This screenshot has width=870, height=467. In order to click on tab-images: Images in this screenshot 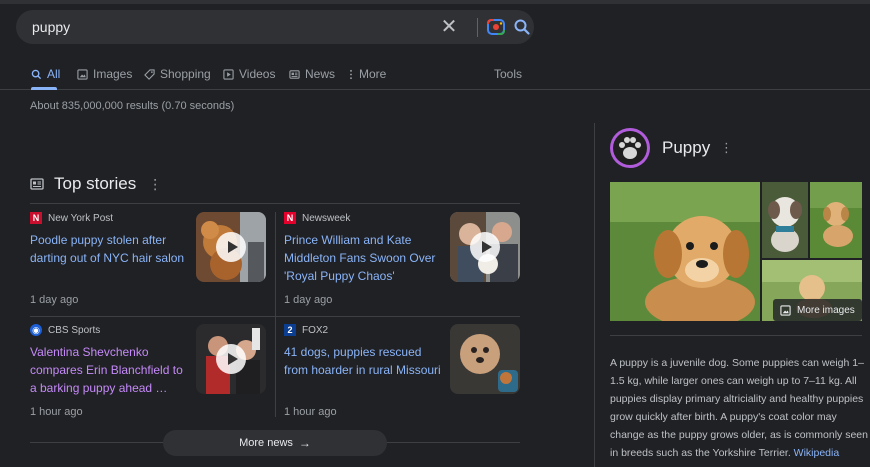, I will do `click(104, 74)`.